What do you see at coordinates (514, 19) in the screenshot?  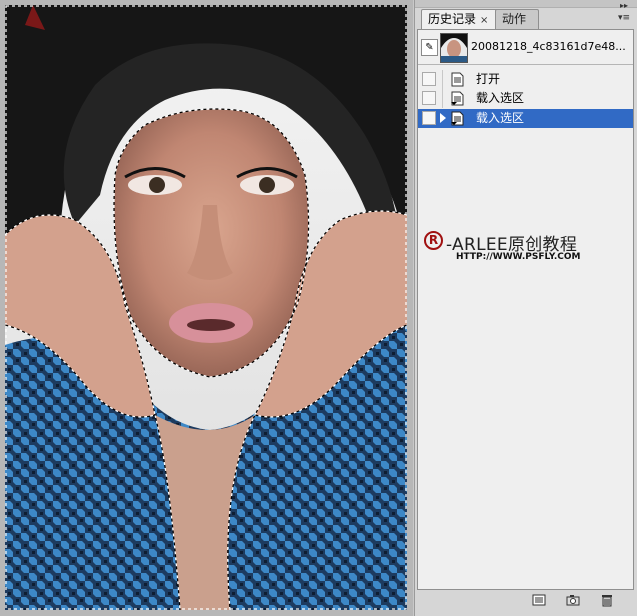 I see `tab-actions-label: 动作` at bounding box center [514, 19].